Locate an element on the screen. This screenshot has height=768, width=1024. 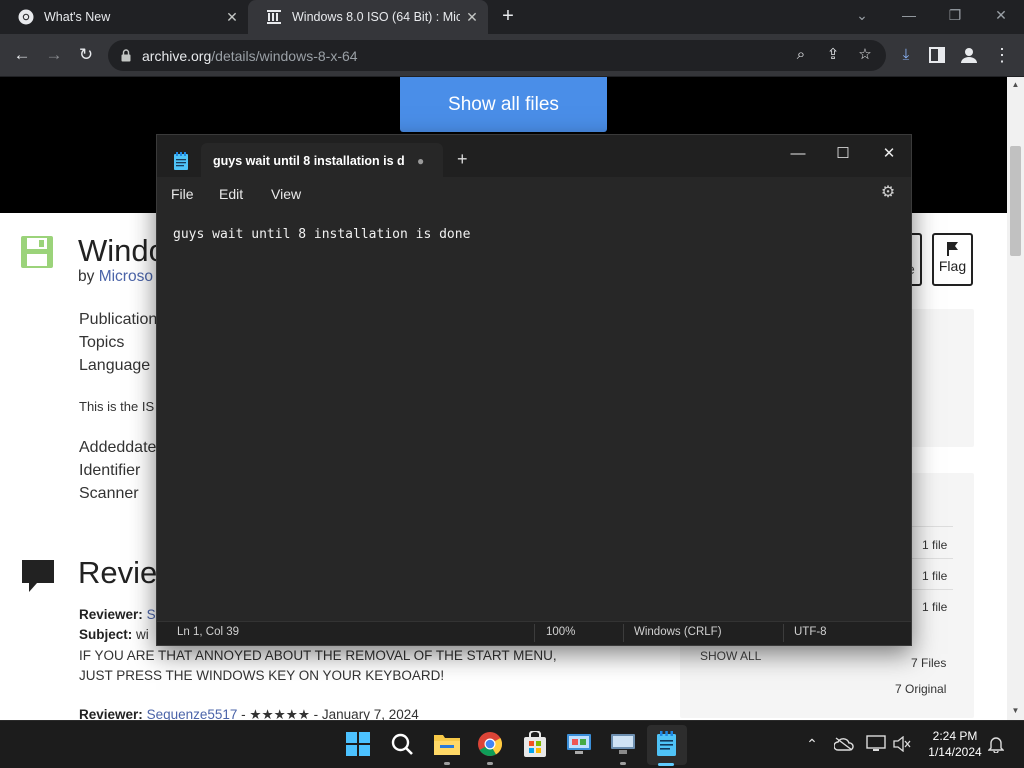
onedrive-offline-icon is located at coordinates (844, 744).